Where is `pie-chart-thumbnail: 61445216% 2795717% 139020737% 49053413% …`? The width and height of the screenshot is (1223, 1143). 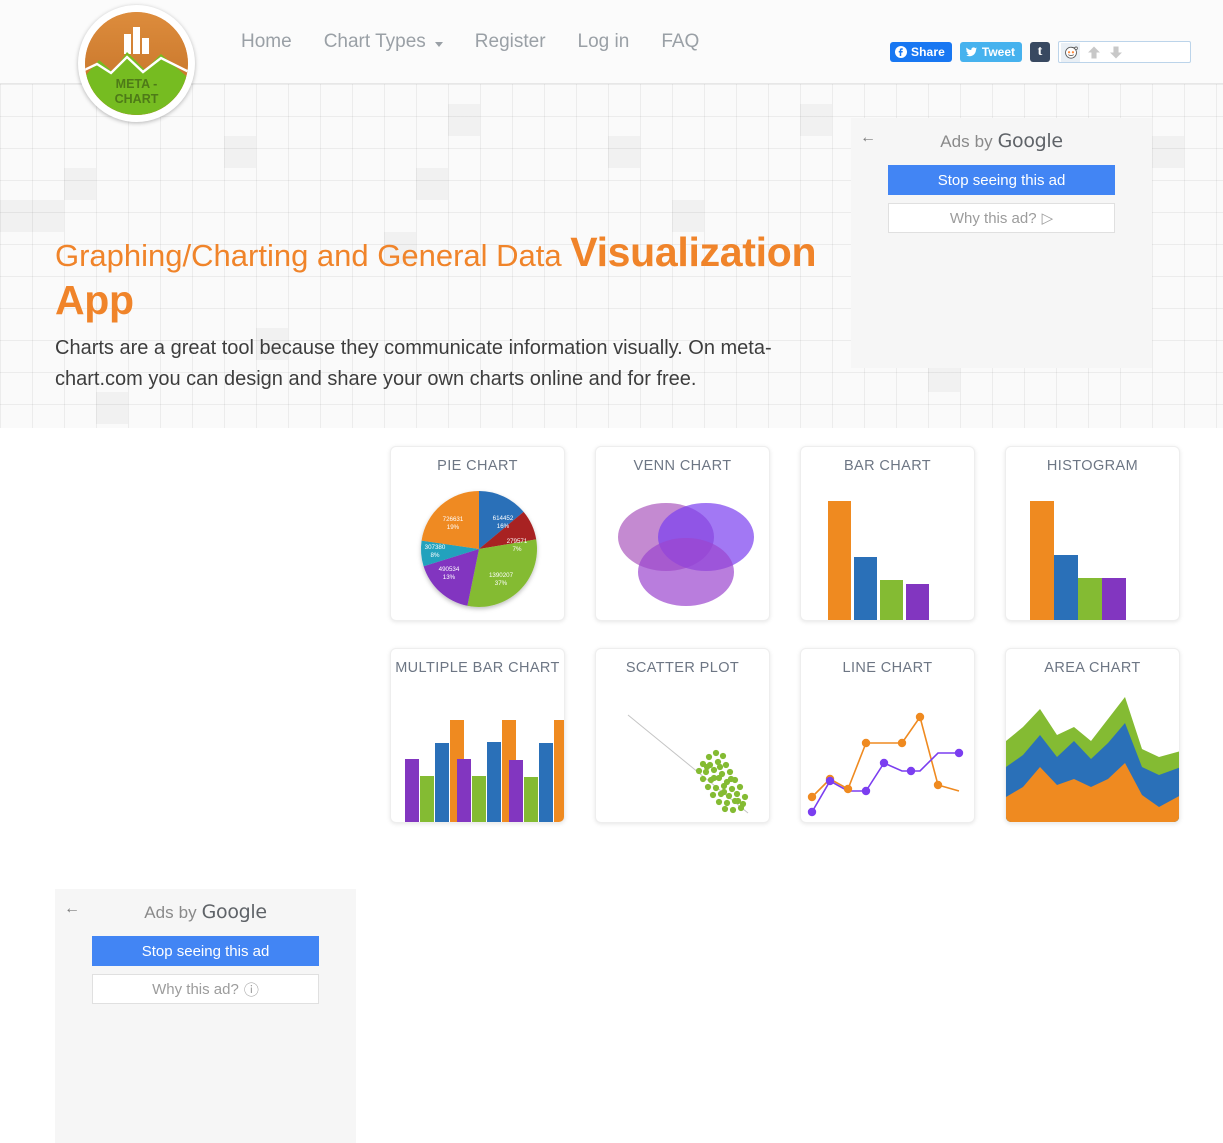
pie-chart-thumbnail: 61445216% 2795717% 139020737% 49053413% … is located at coordinates (478, 549).